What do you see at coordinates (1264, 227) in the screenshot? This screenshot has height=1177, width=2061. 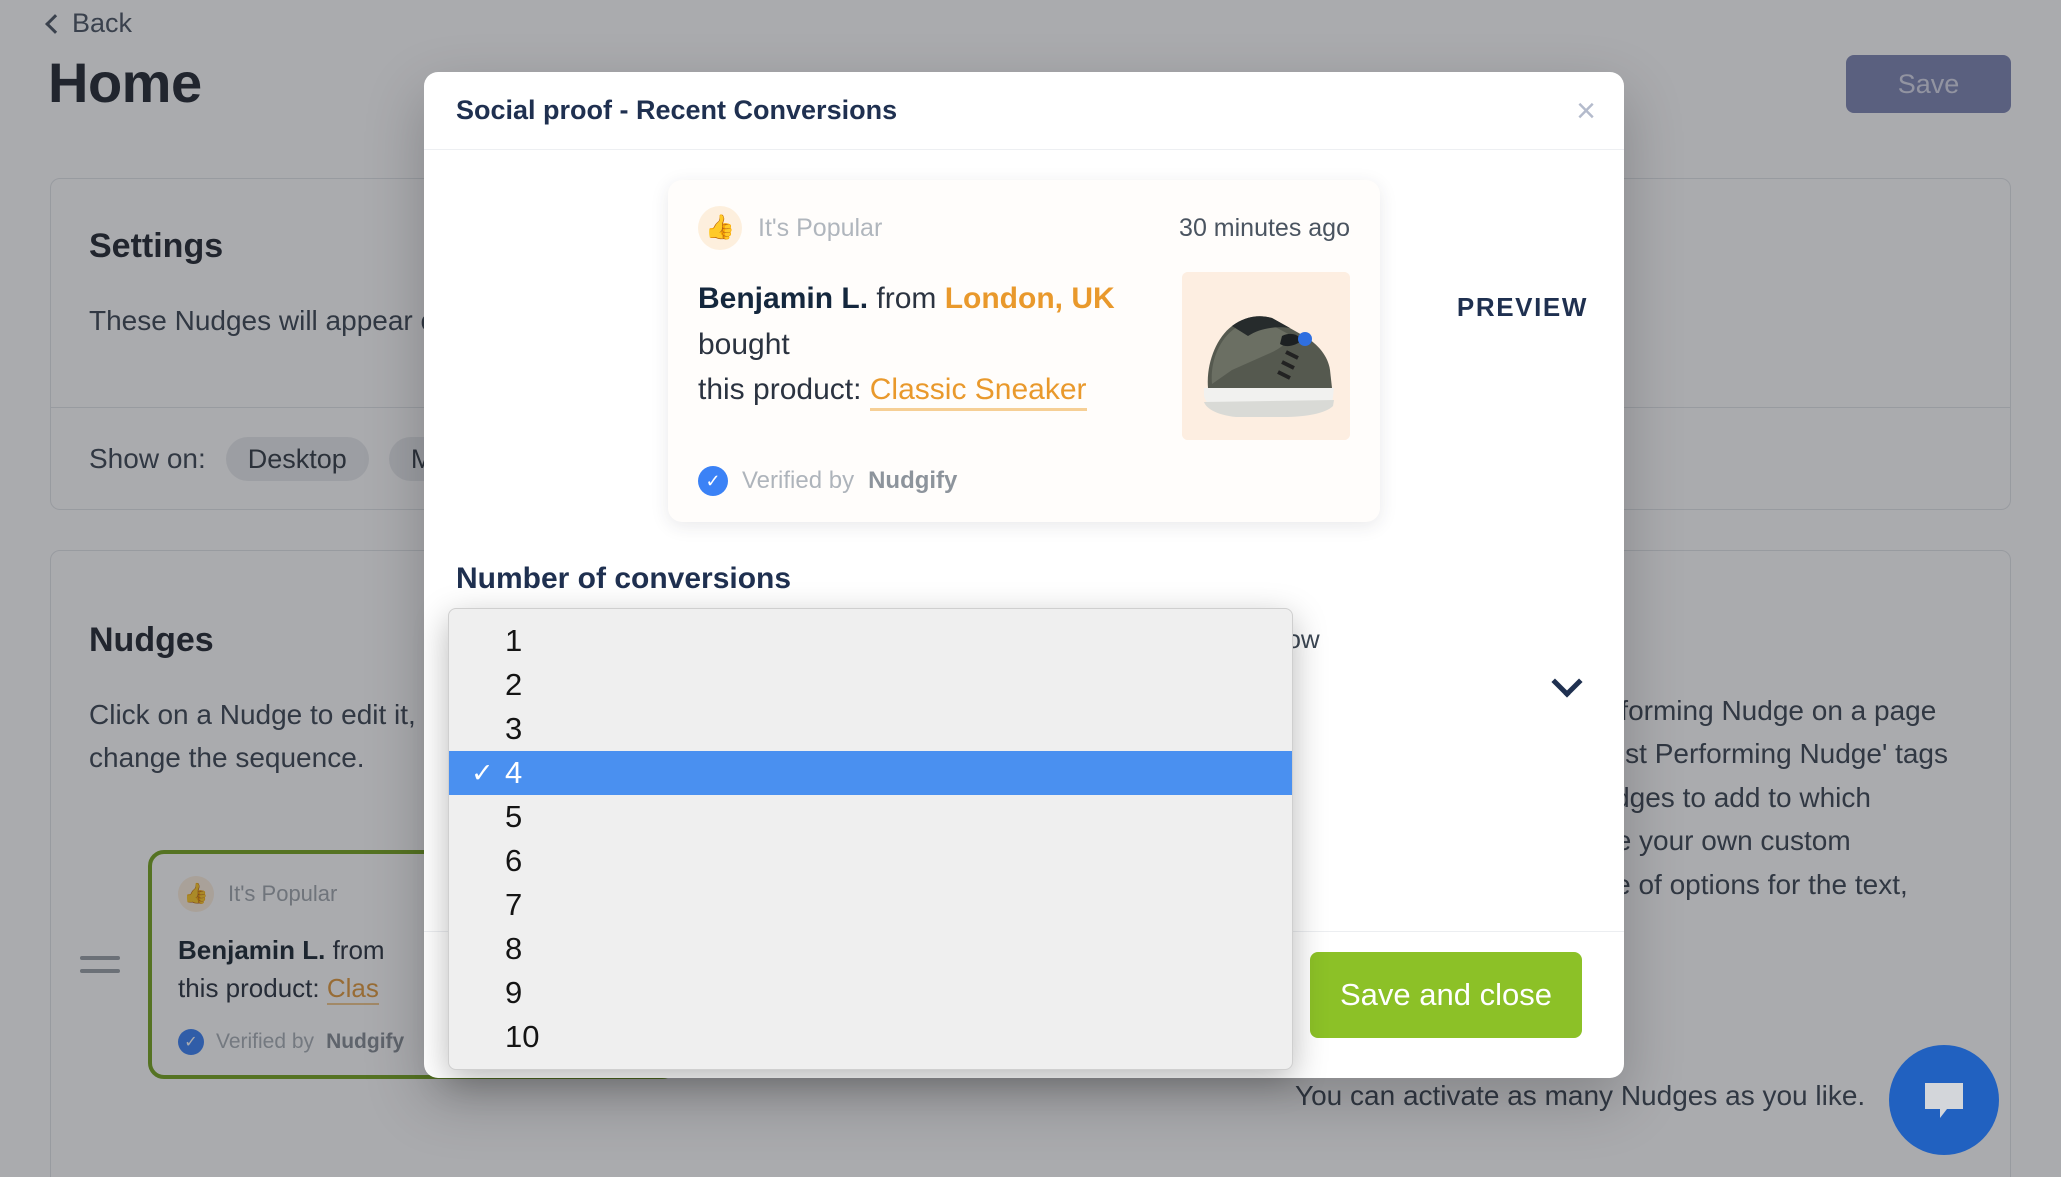 I see `preview-timestamp: 30 minutes ago` at bounding box center [1264, 227].